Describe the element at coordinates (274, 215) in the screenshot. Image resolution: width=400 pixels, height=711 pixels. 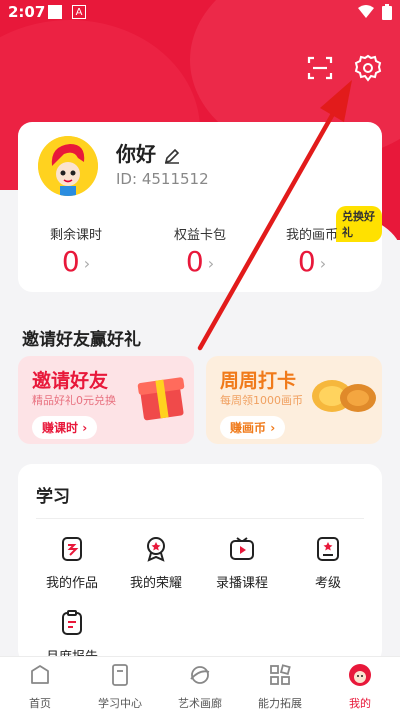
I see `annotation-arrow` at that location.